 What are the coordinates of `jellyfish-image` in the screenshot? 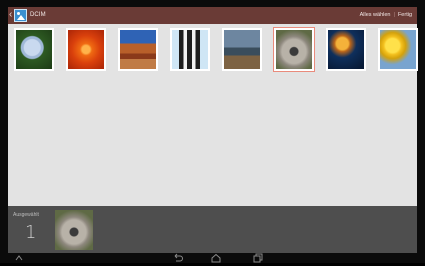 It's located at (346, 49).